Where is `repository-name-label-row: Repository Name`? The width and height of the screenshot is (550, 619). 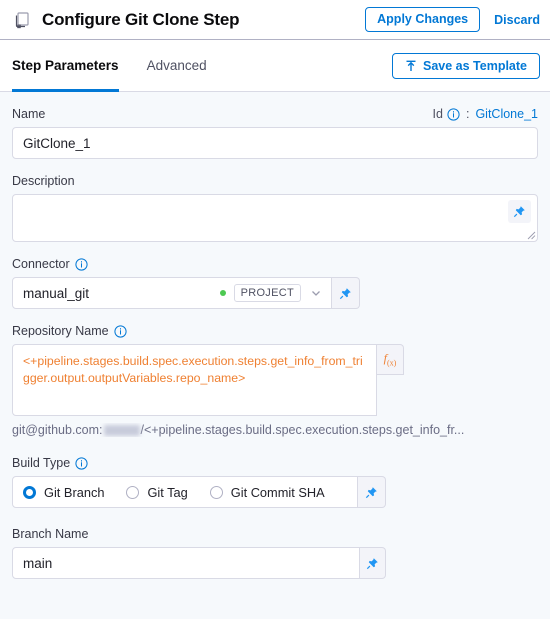
repository-name-label-row: Repository Name is located at coordinates (275, 331).